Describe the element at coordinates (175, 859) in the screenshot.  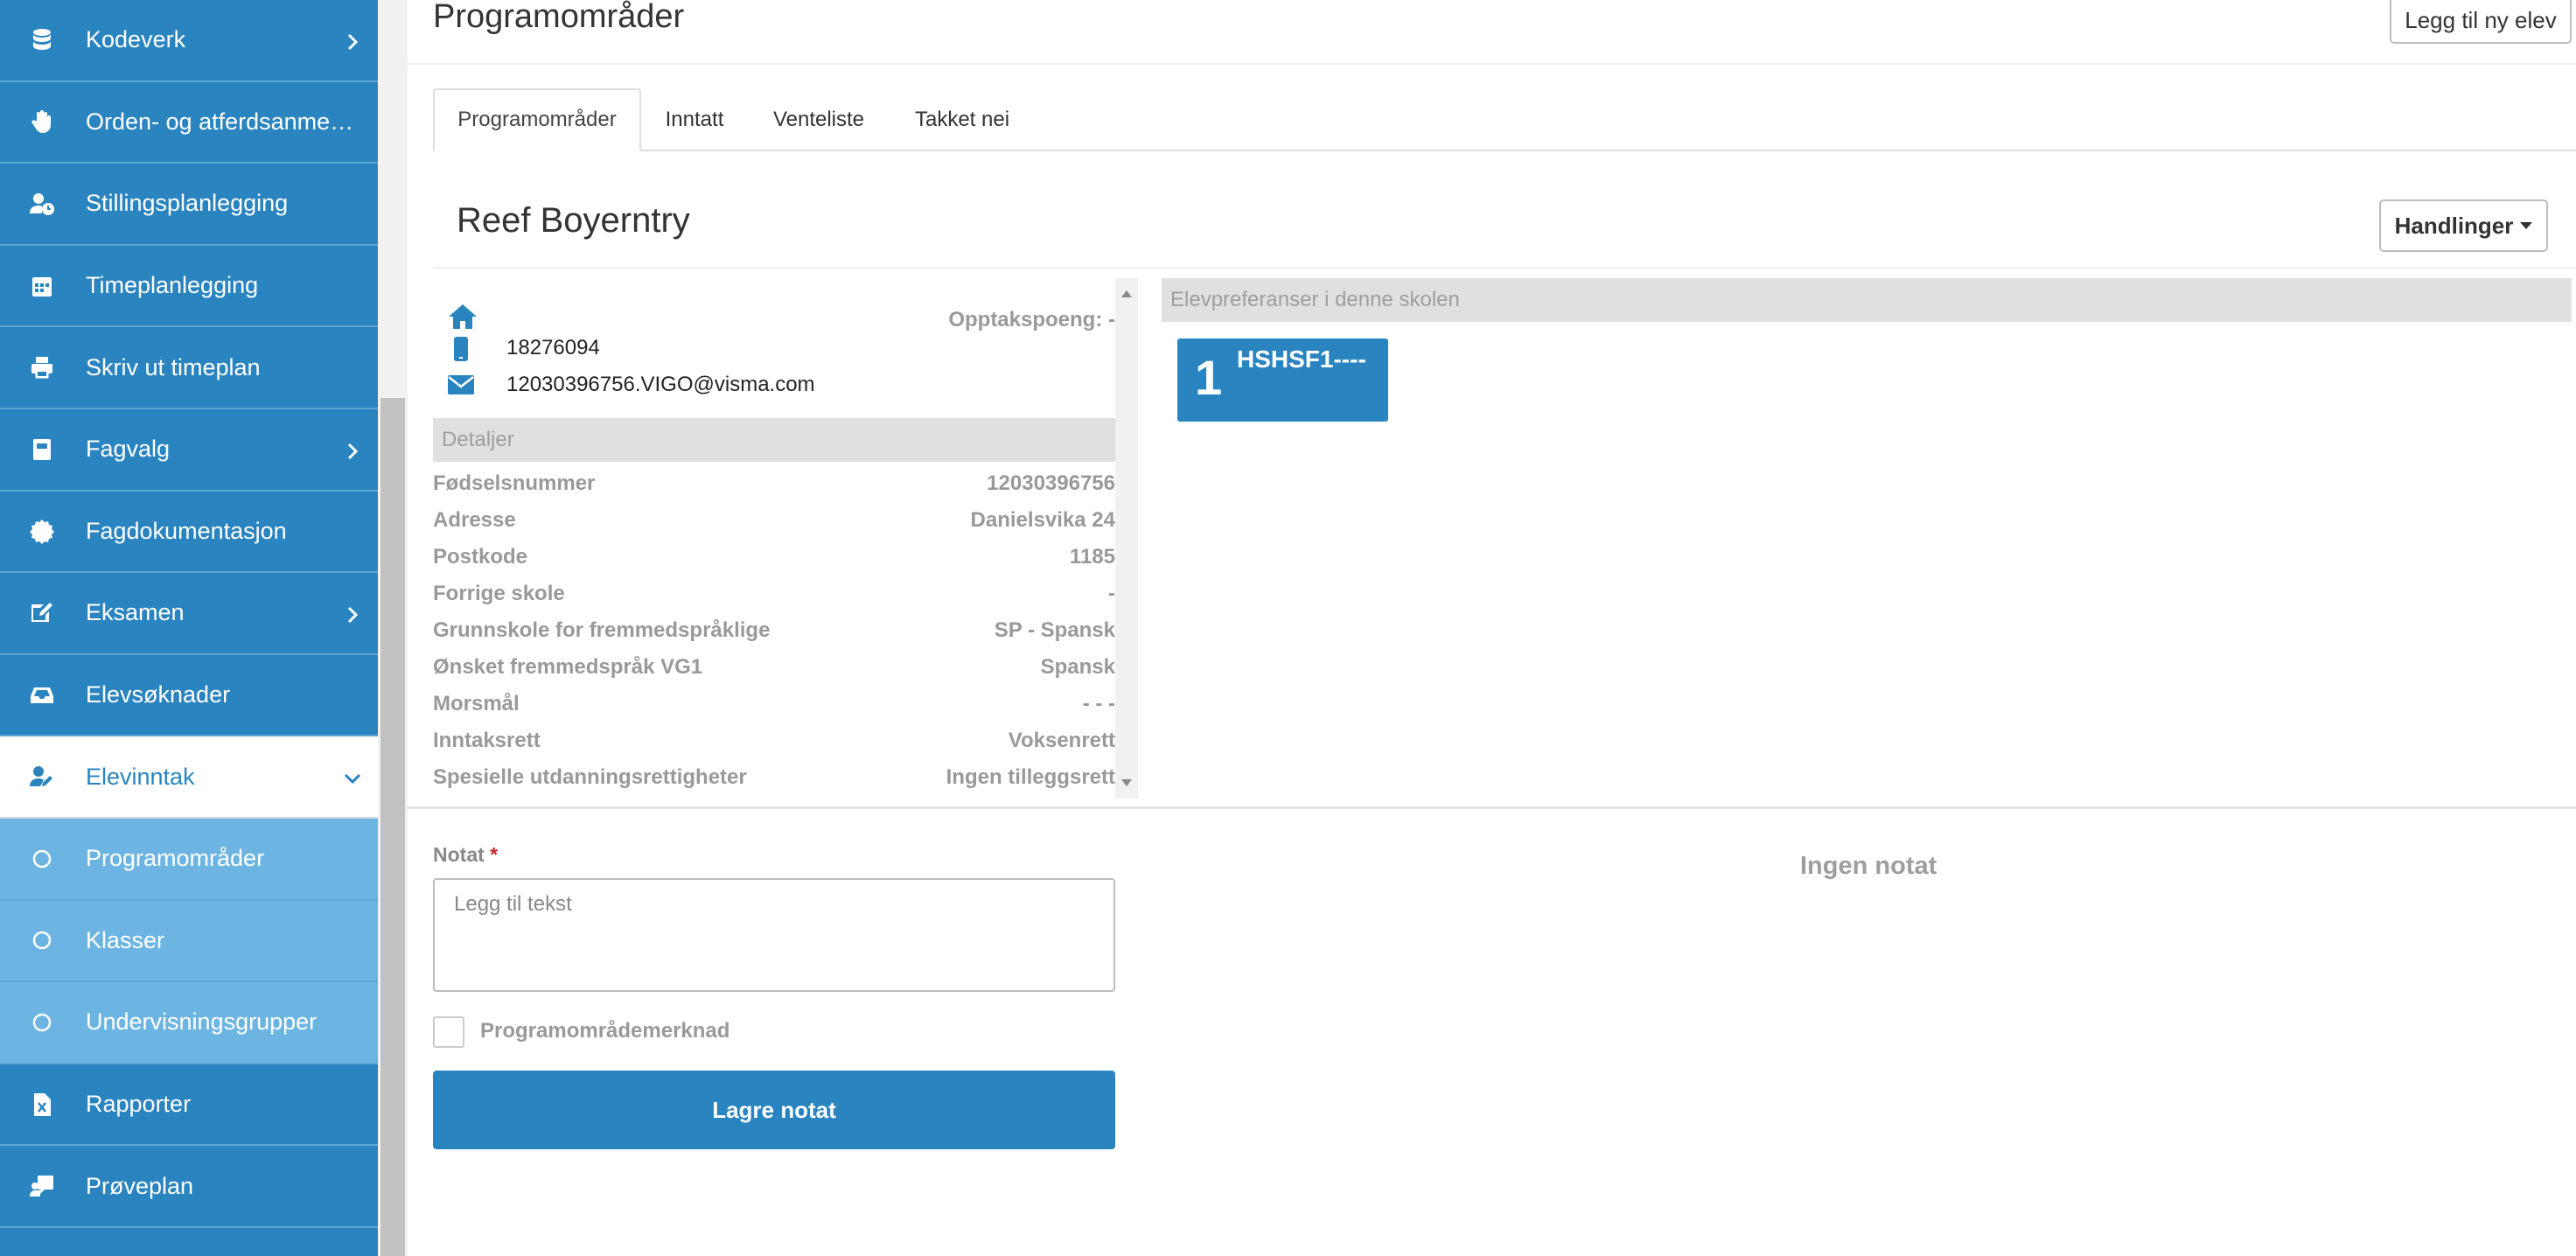
I see `sidebar-item-label: Programområder` at that location.